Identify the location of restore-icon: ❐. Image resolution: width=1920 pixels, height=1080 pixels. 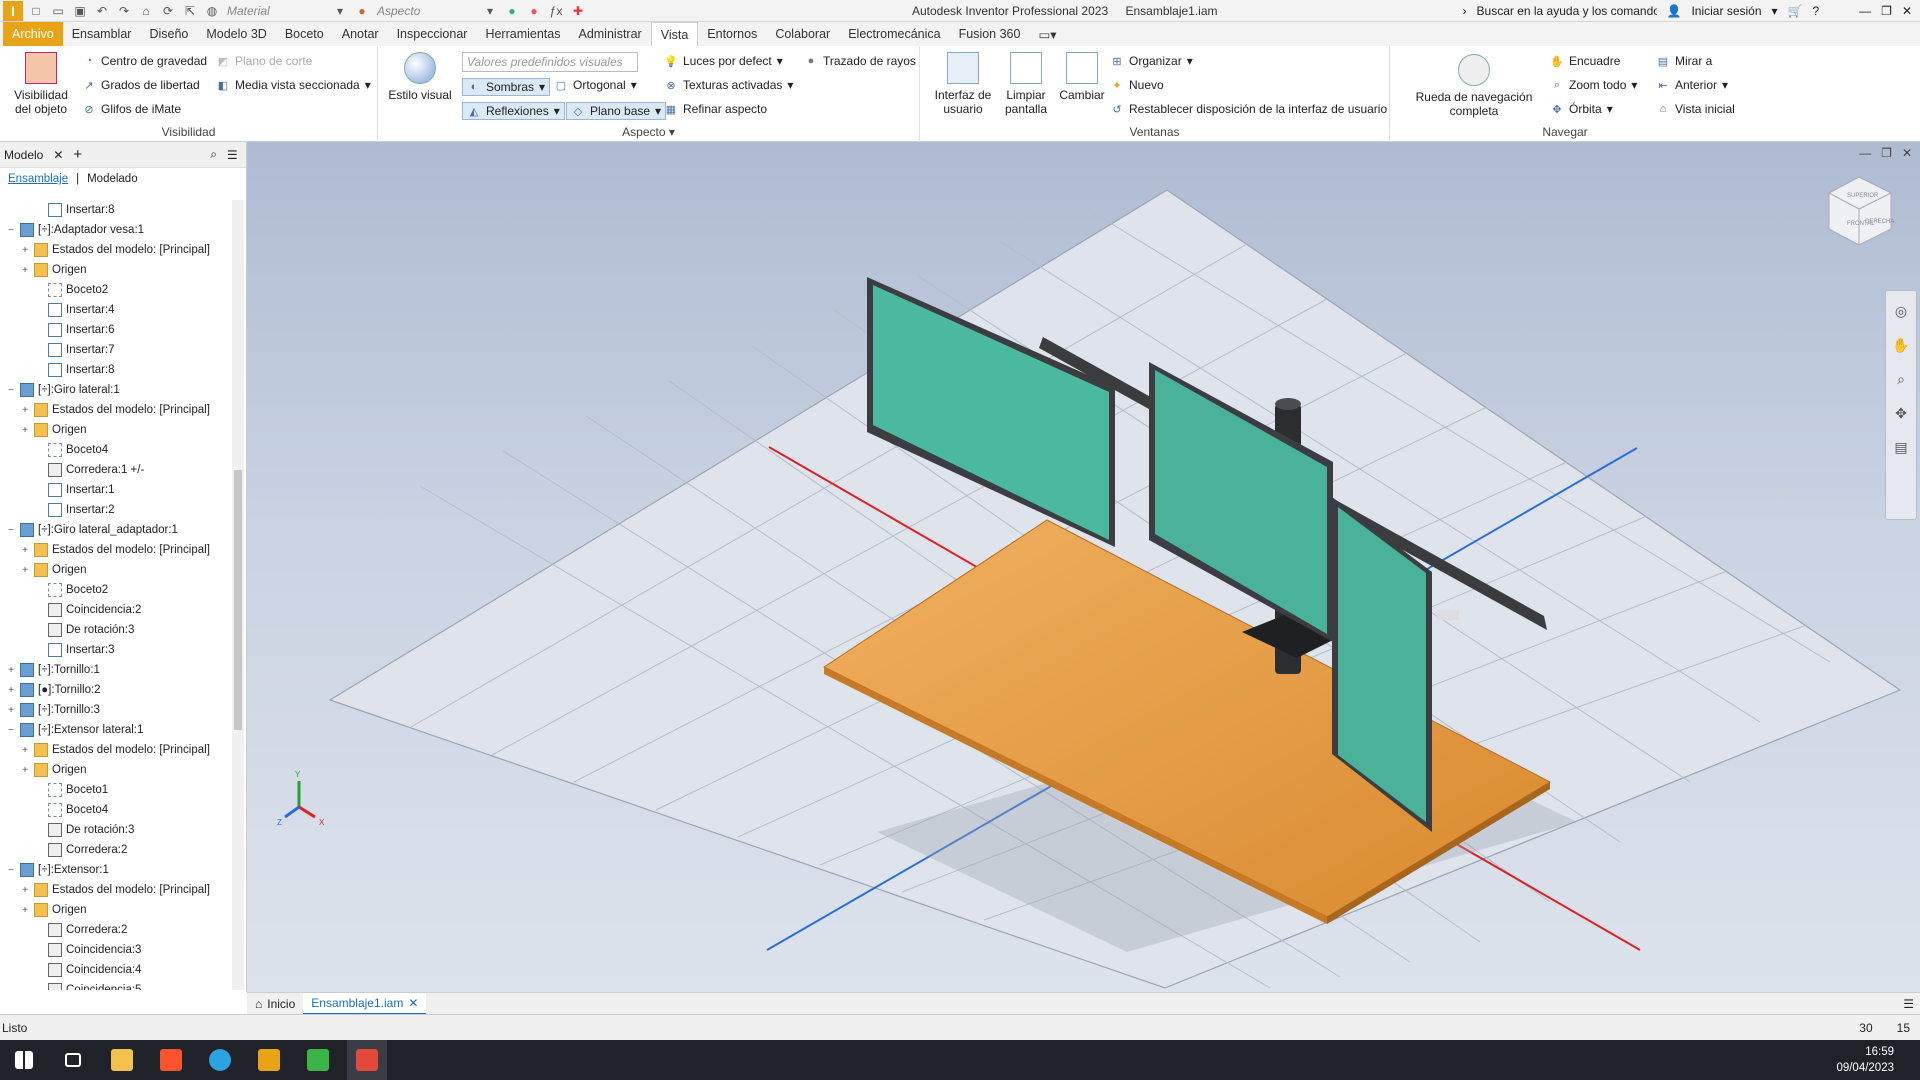
(1886, 11).